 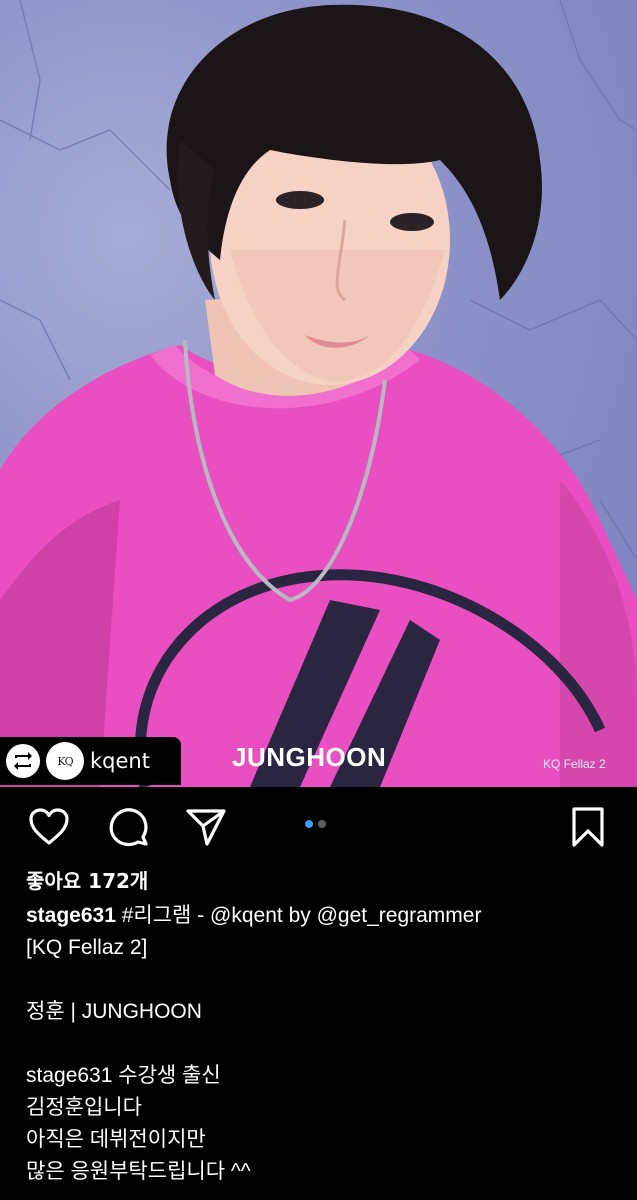 I want to click on caption-first-line: stage631 #리그램 - @kqent by @get_regrammer, so click(x=321, y=916).